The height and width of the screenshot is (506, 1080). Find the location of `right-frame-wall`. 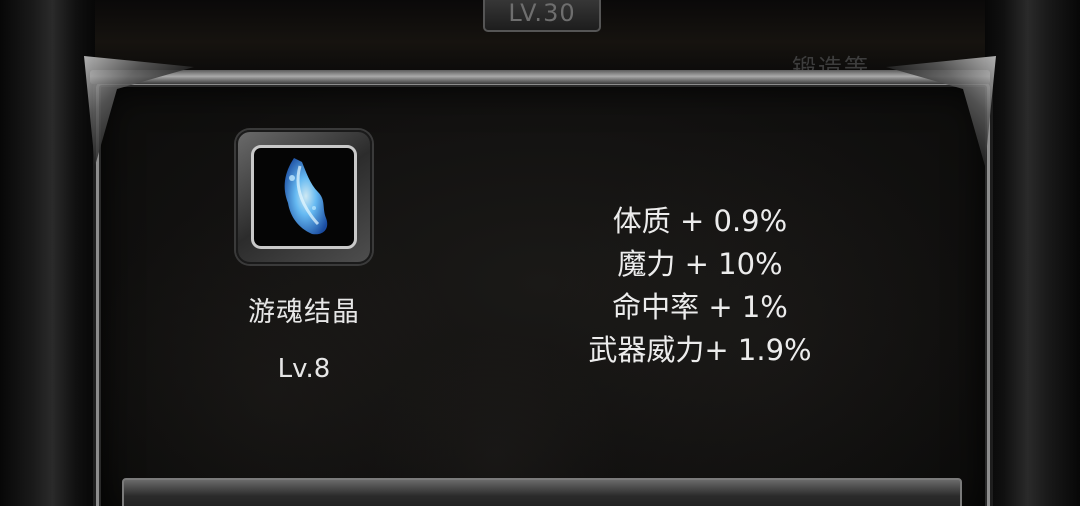

right-frame-wall is located at coordinates (1032, 253).